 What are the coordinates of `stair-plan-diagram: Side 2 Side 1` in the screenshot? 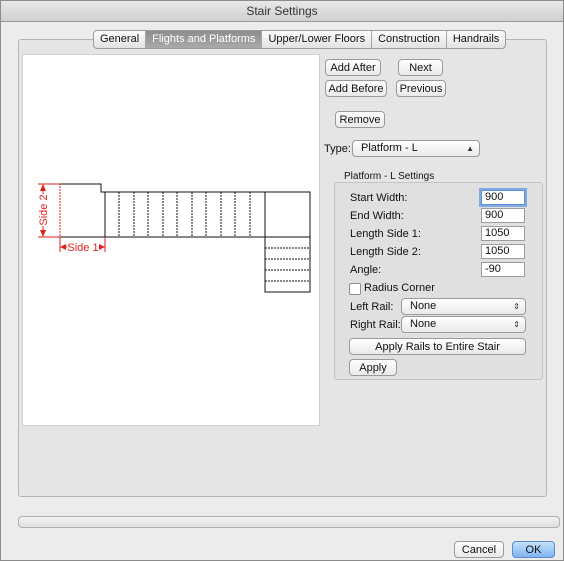 It's located at (174, 238).